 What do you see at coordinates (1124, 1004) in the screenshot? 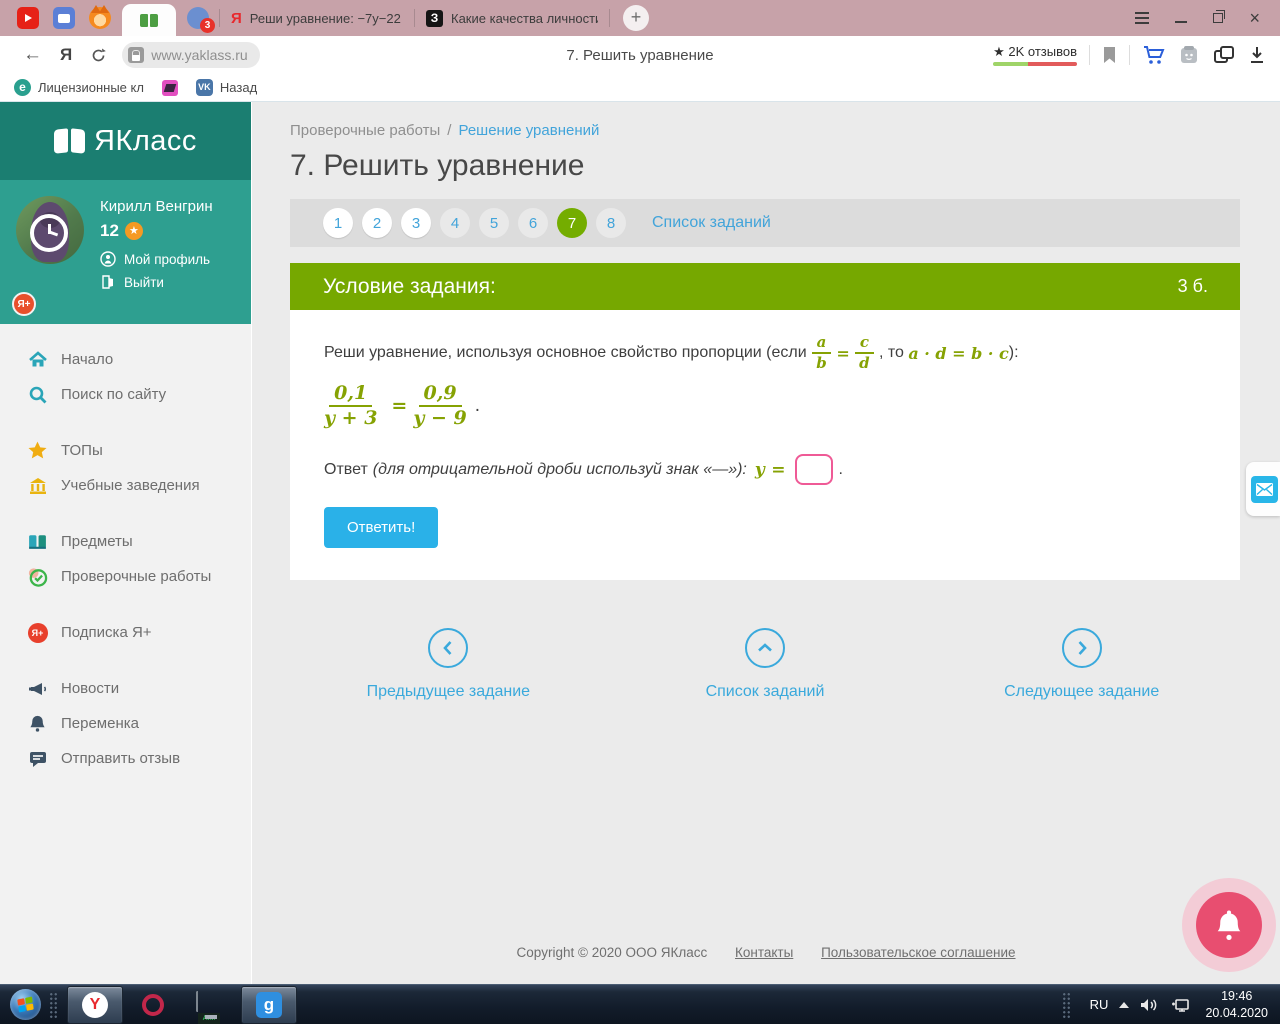
I see `tray-expand-icon` at bounding box center [1124, 1004].